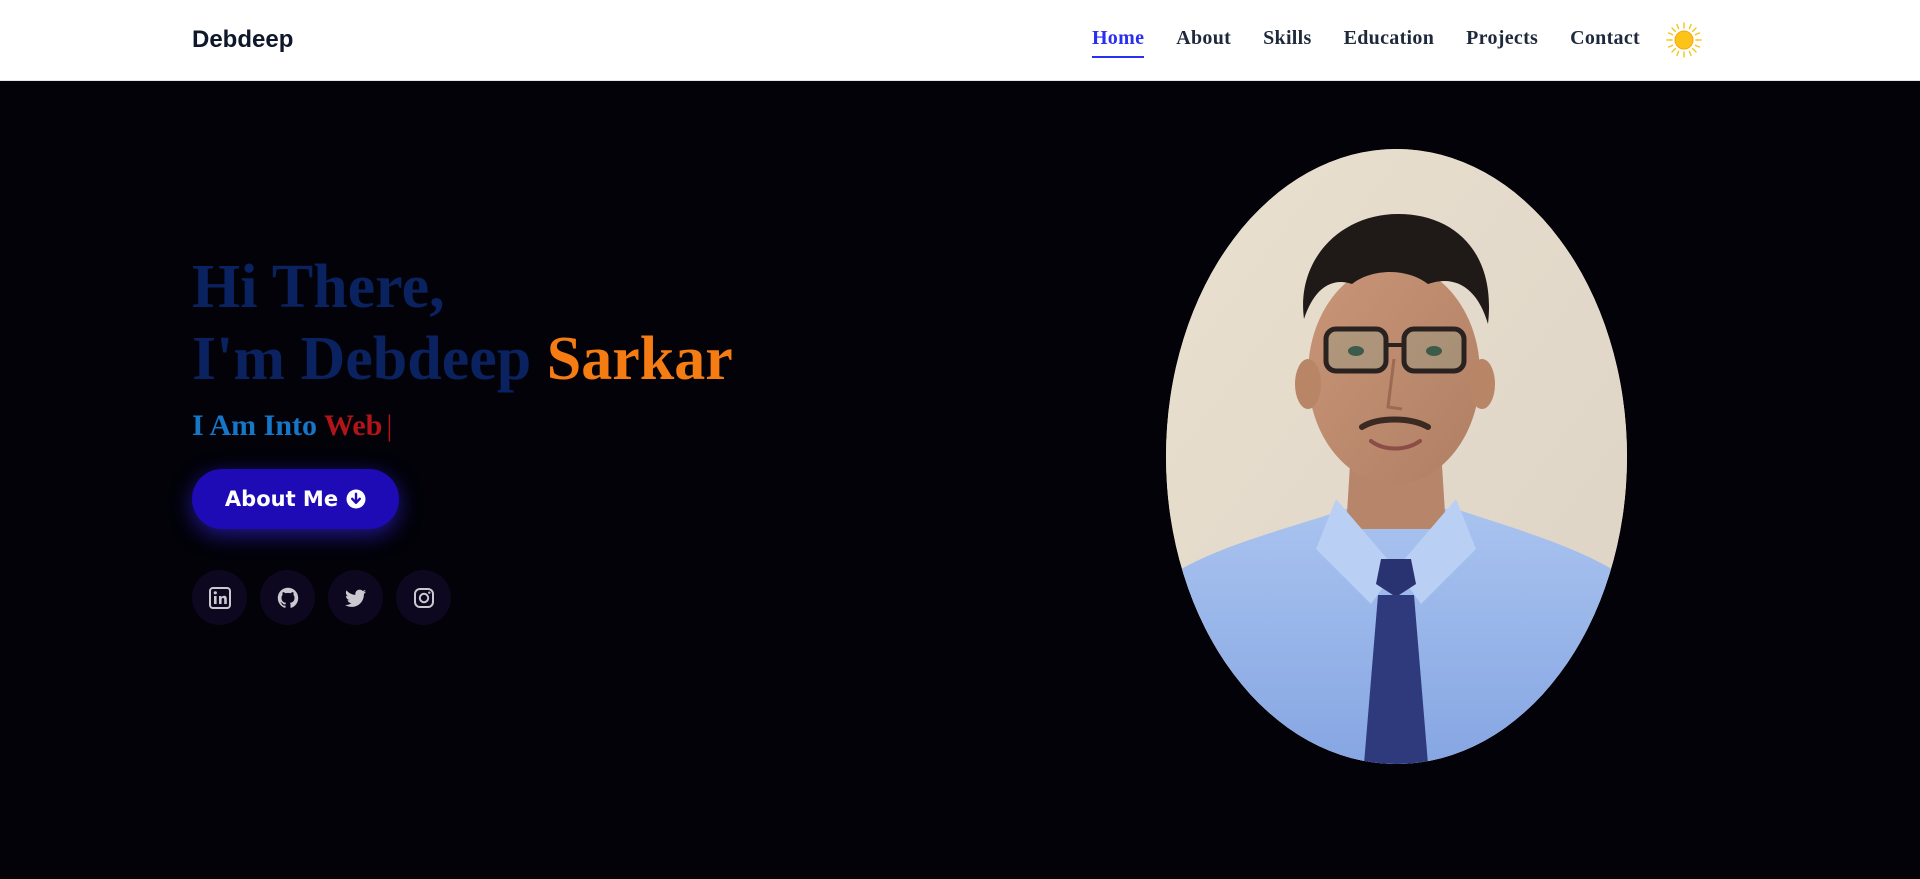 Image resolution: width=1920 pixels, height=879 pixels. I want to click on nav-link-about: About, so click(1203, 40).